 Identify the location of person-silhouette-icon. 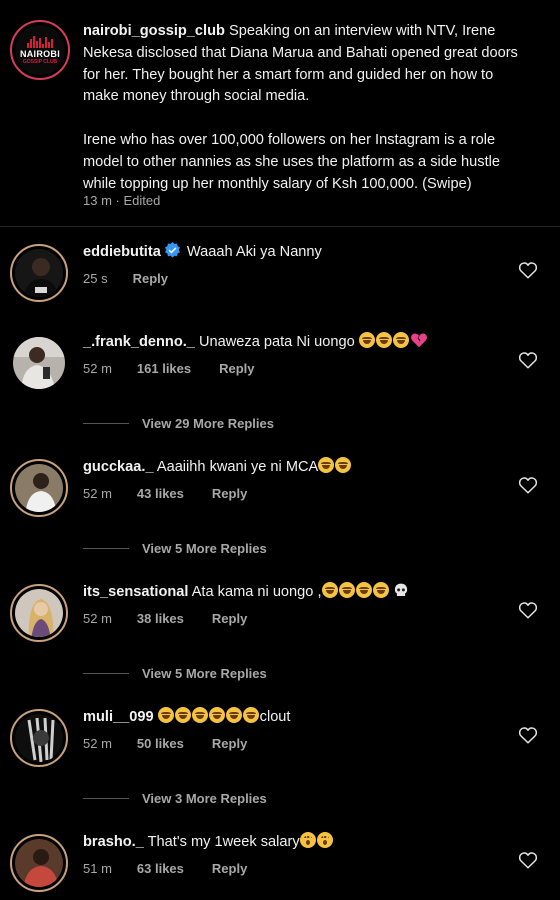
(39, 273).